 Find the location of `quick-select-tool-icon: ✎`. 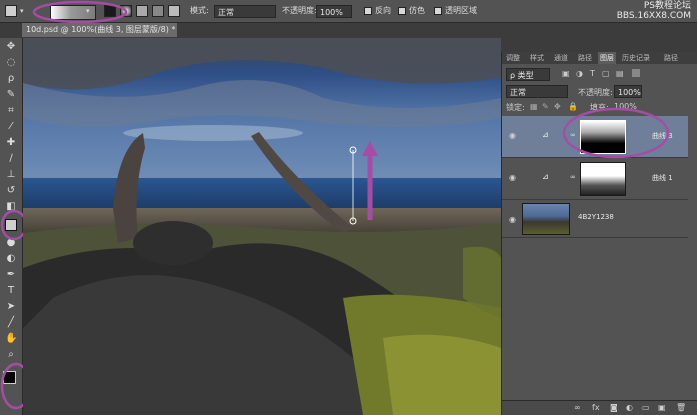

quick-select-tool-icon: ✎ is located at coordinates (11, 95).